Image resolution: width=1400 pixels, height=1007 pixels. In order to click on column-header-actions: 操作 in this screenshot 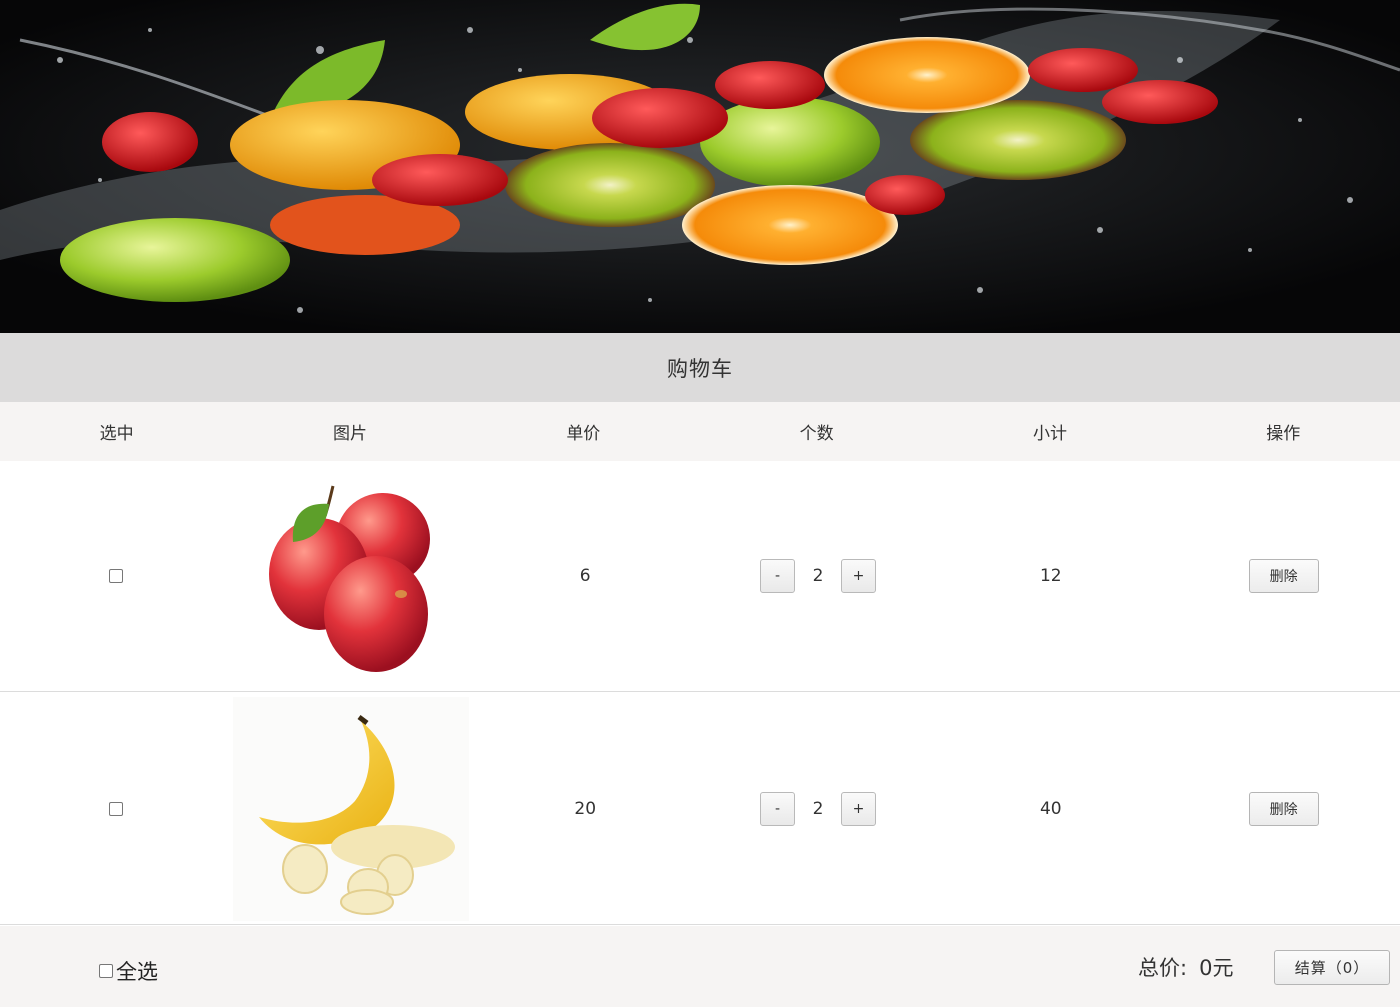, I will do `click(1283, 434)`.